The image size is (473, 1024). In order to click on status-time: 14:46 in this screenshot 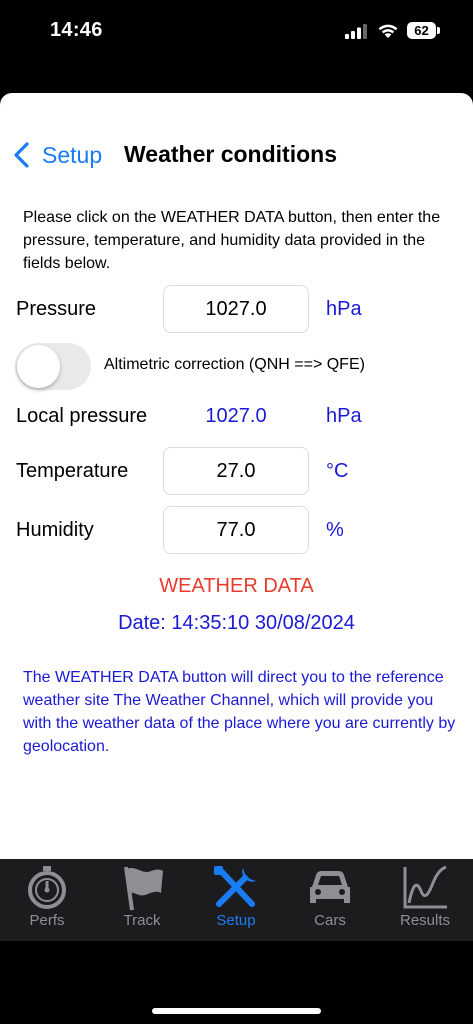, I will do `click(76, 30)`.